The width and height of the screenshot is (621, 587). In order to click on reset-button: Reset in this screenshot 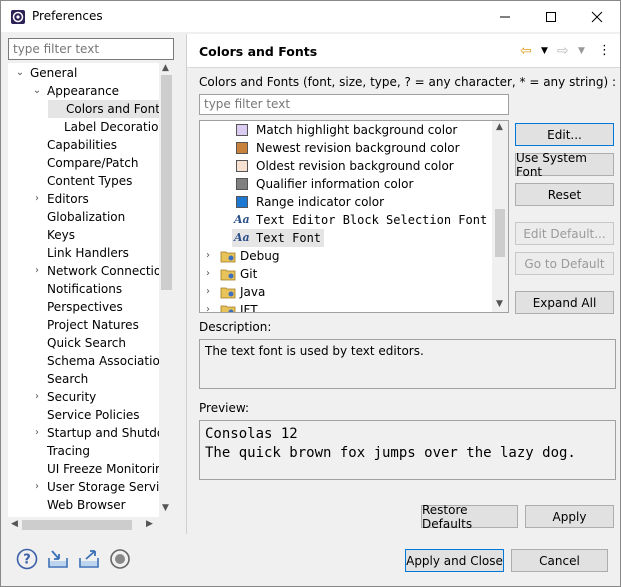, I will do `click(564, 194)`.